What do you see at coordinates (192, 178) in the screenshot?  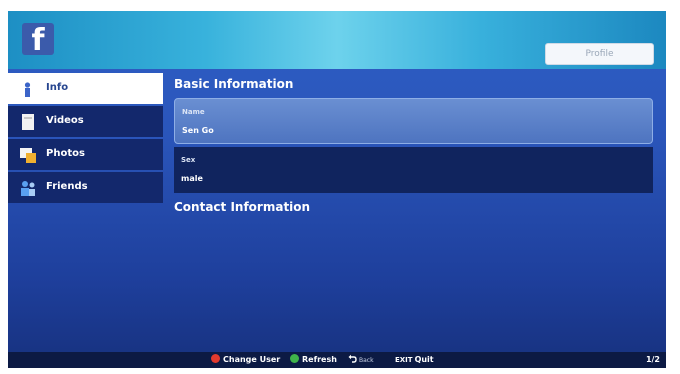 I see `field-value: male` at bounding box center [192, 178].